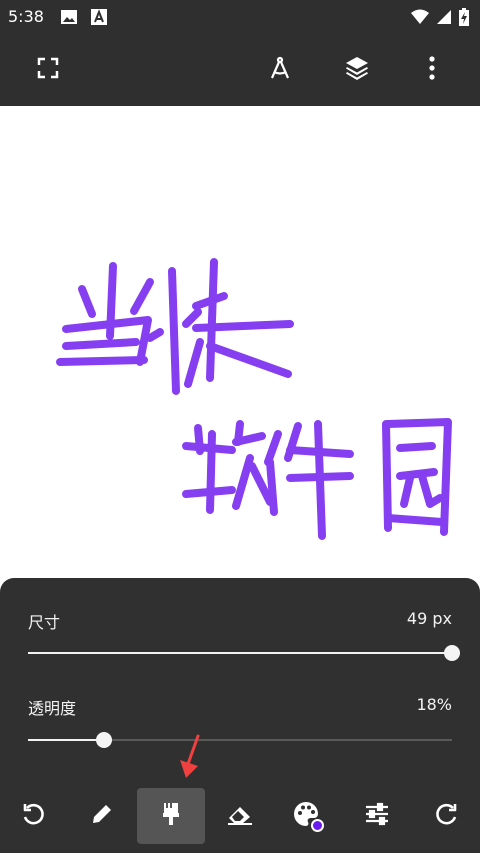  Describe the element at coordinates (66, 740) in the screenshot. I see `opacity-slider-fill` at that location.